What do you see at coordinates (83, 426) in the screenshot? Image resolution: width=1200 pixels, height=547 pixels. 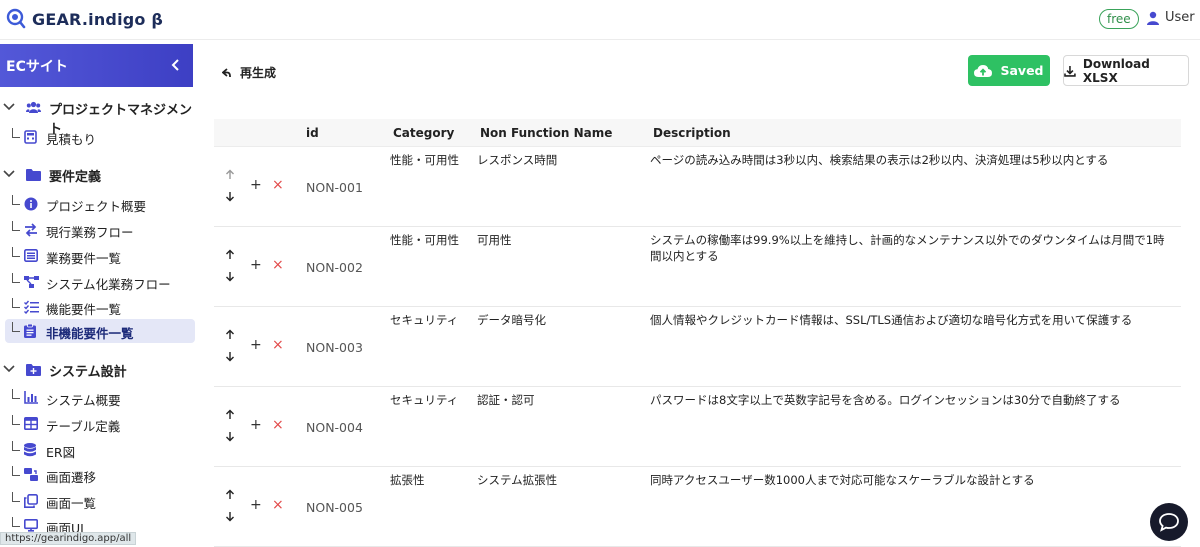 I see `sidebar-item-label: テーブル定義` at bounding box center [83, 426].